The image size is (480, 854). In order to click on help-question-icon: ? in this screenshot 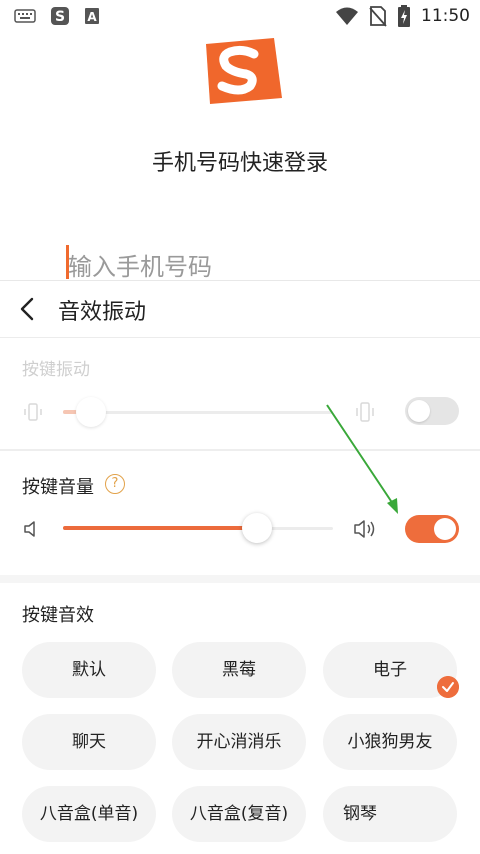, I will do `click(115, 484)`.